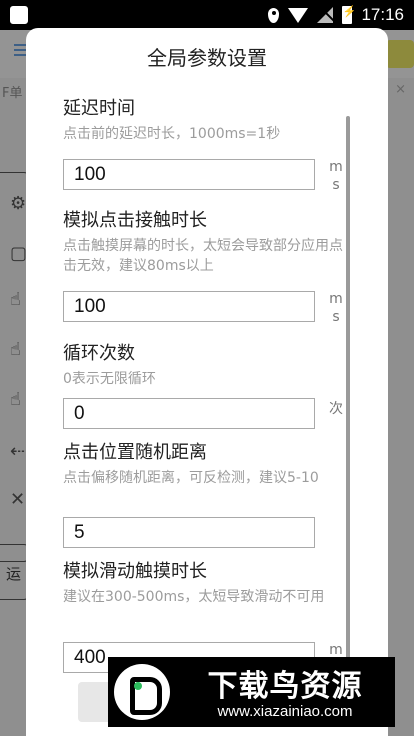  What do you see at coordinates (189, 306) in the screenshot?
I see `click-touch-duration-input` at bounding box center [189, 306].